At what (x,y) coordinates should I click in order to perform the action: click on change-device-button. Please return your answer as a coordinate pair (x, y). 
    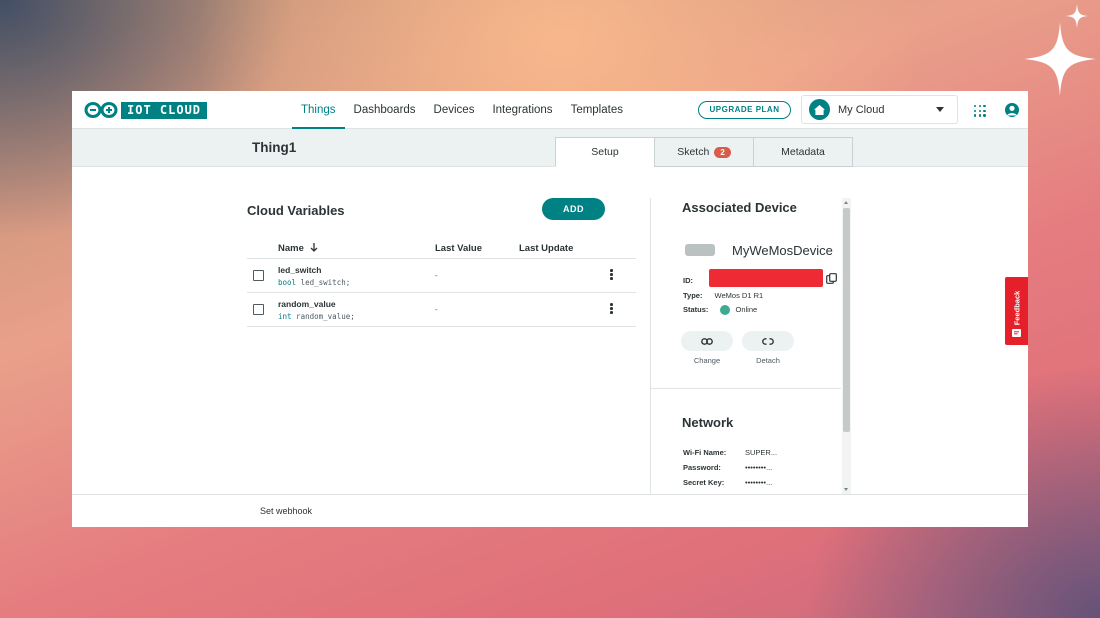
    Looking at the image, I should click on (707, 341).